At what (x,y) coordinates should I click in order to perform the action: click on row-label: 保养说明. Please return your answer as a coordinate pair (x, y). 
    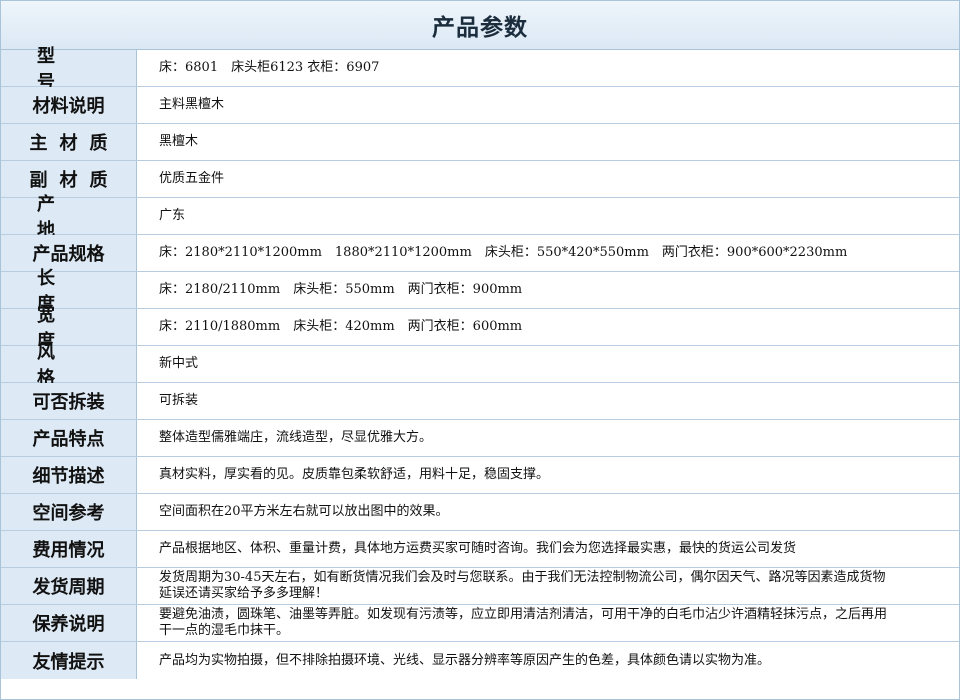
    Looking at the image, I should click on (69, 623).